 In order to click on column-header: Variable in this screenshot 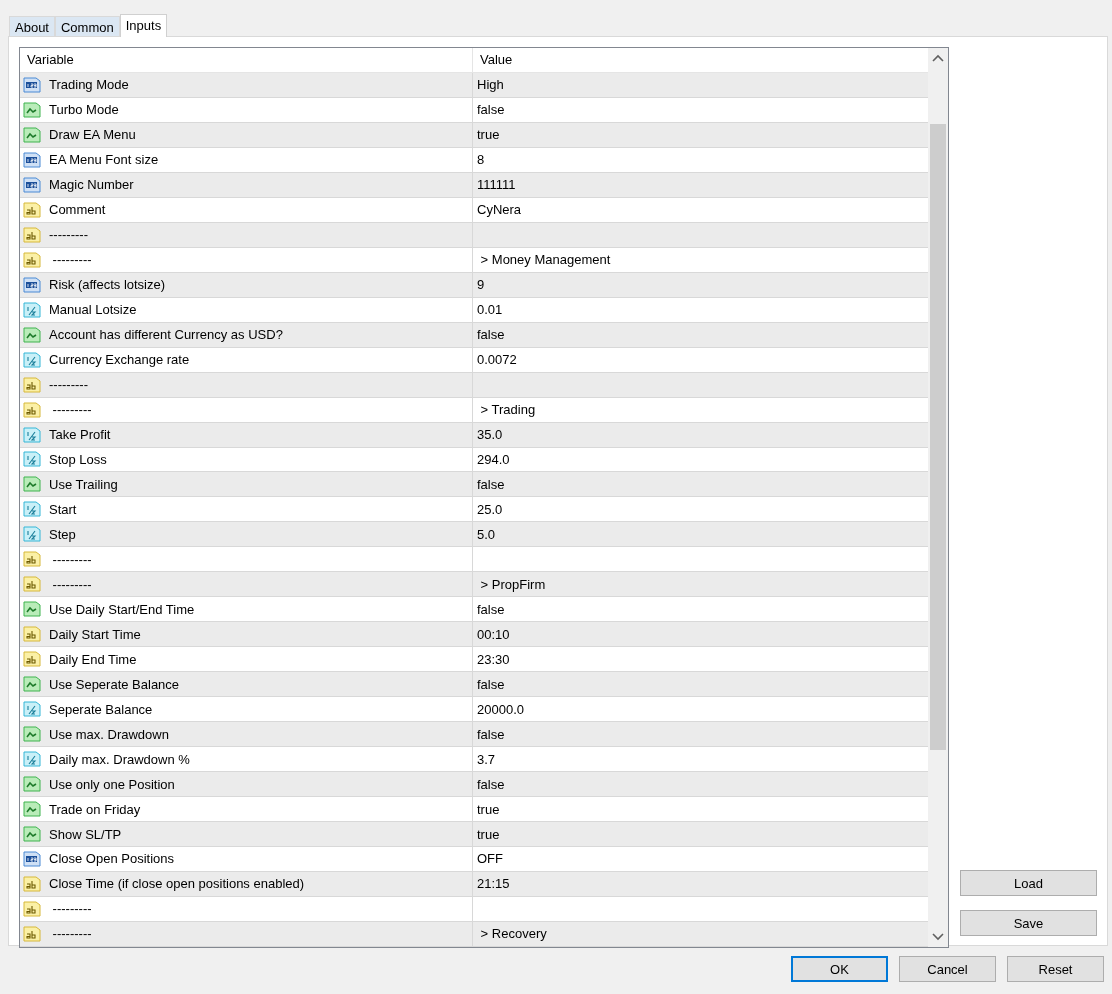, I will do `click(50, 60)`.